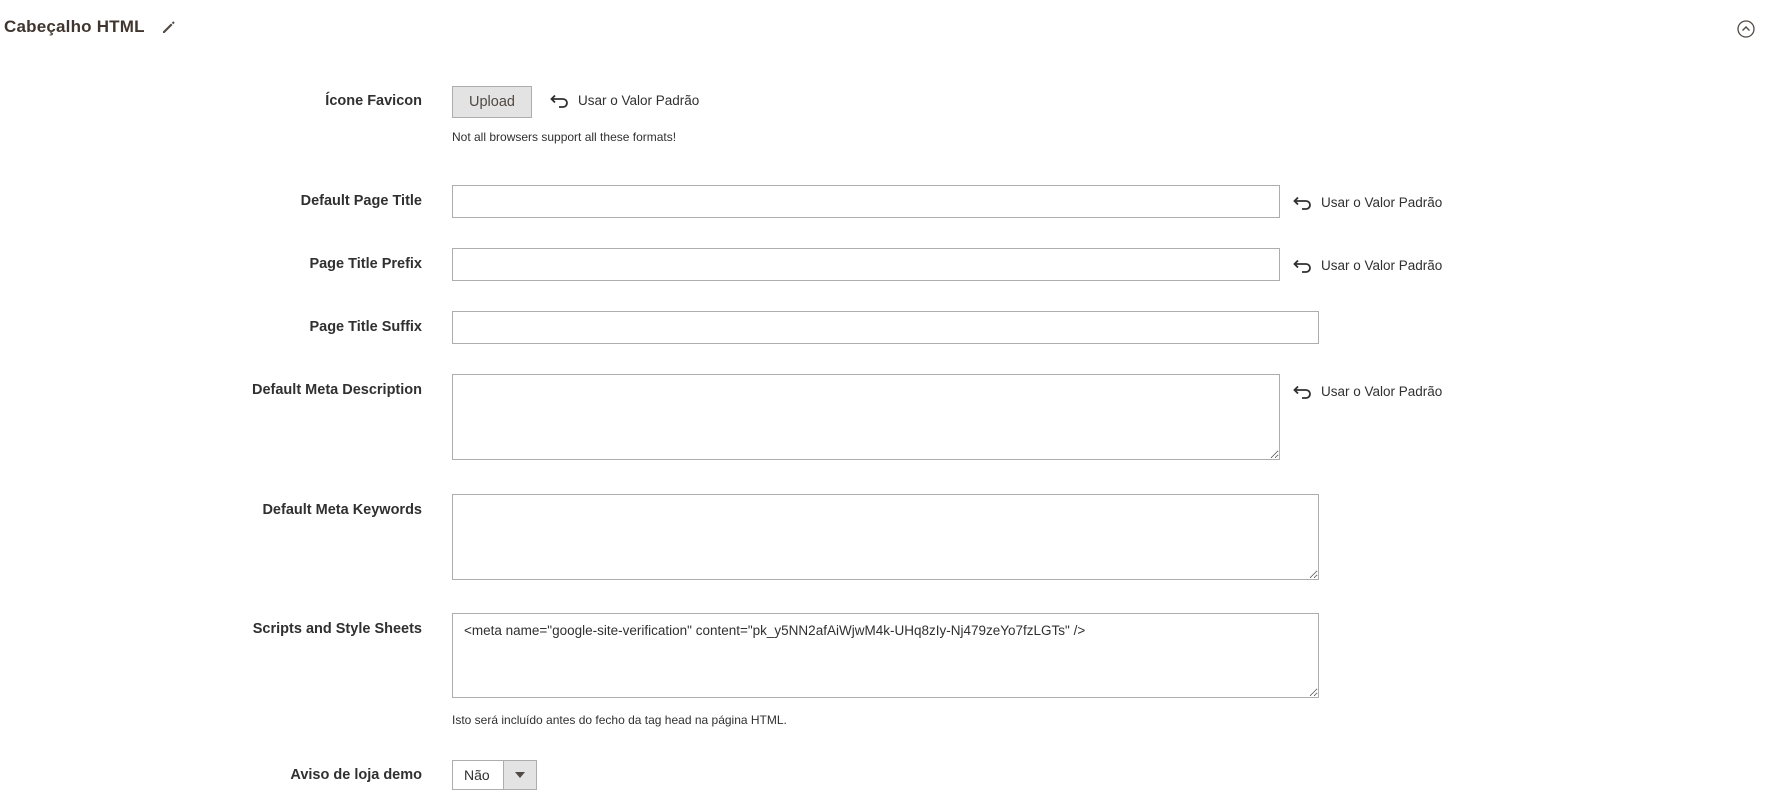 The height and width of the screenshot is (807, 1787). What do you see at coordinates (342, 510) in the screenshot?
I see `default-meta-keywords-label: Default Meta Keywords` at bounding box center [342, 510].